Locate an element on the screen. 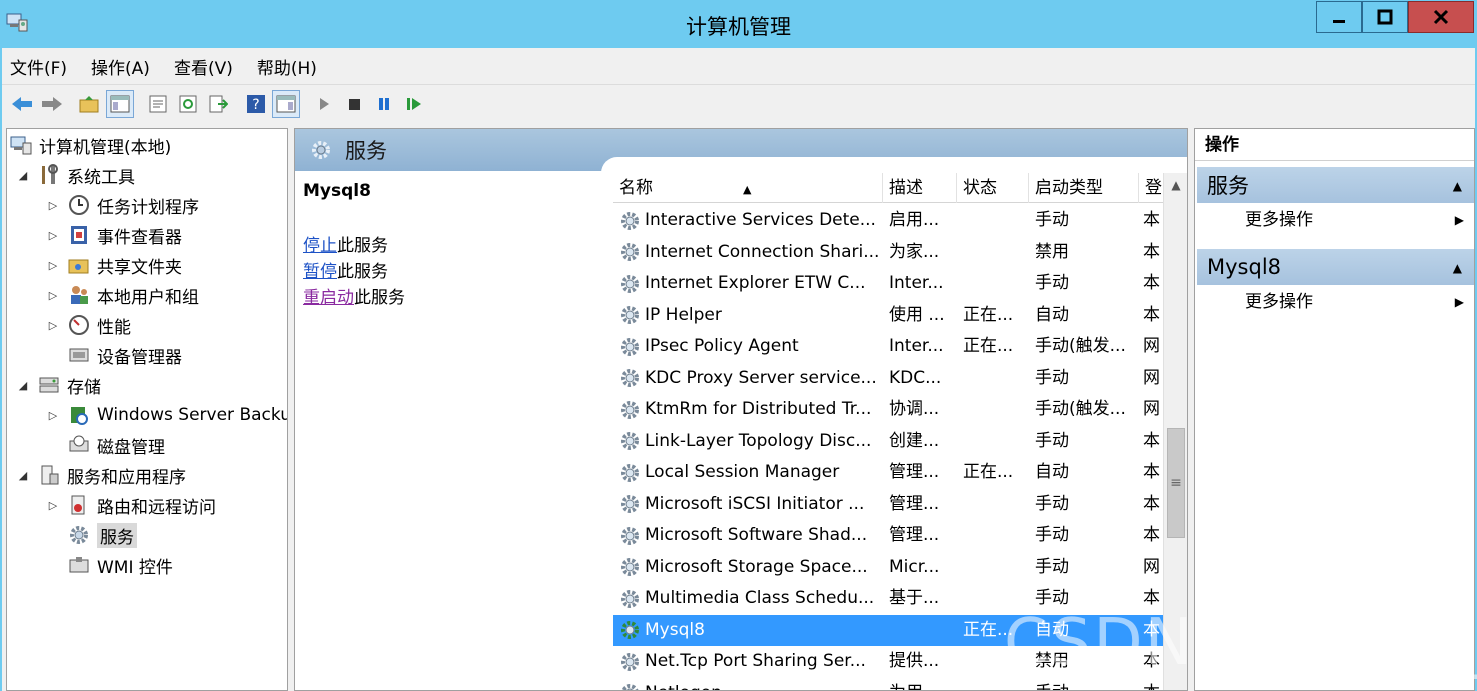 The height and width of the screenshot is (691, 1477). table-row: Internet Connection Shari... 为家... 禁用 本 is located at coordinates (888, 253).